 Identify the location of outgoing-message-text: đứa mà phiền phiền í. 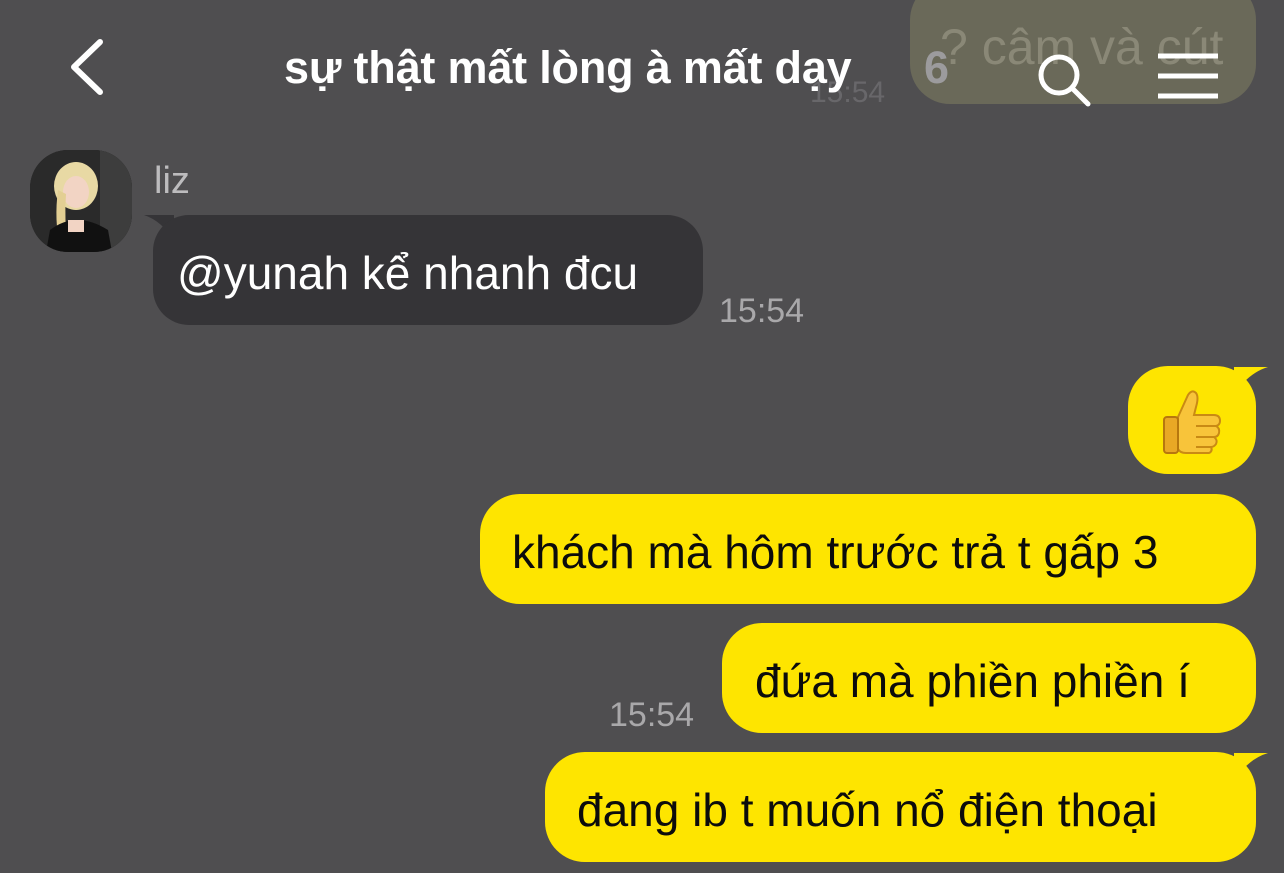
(972, 681).